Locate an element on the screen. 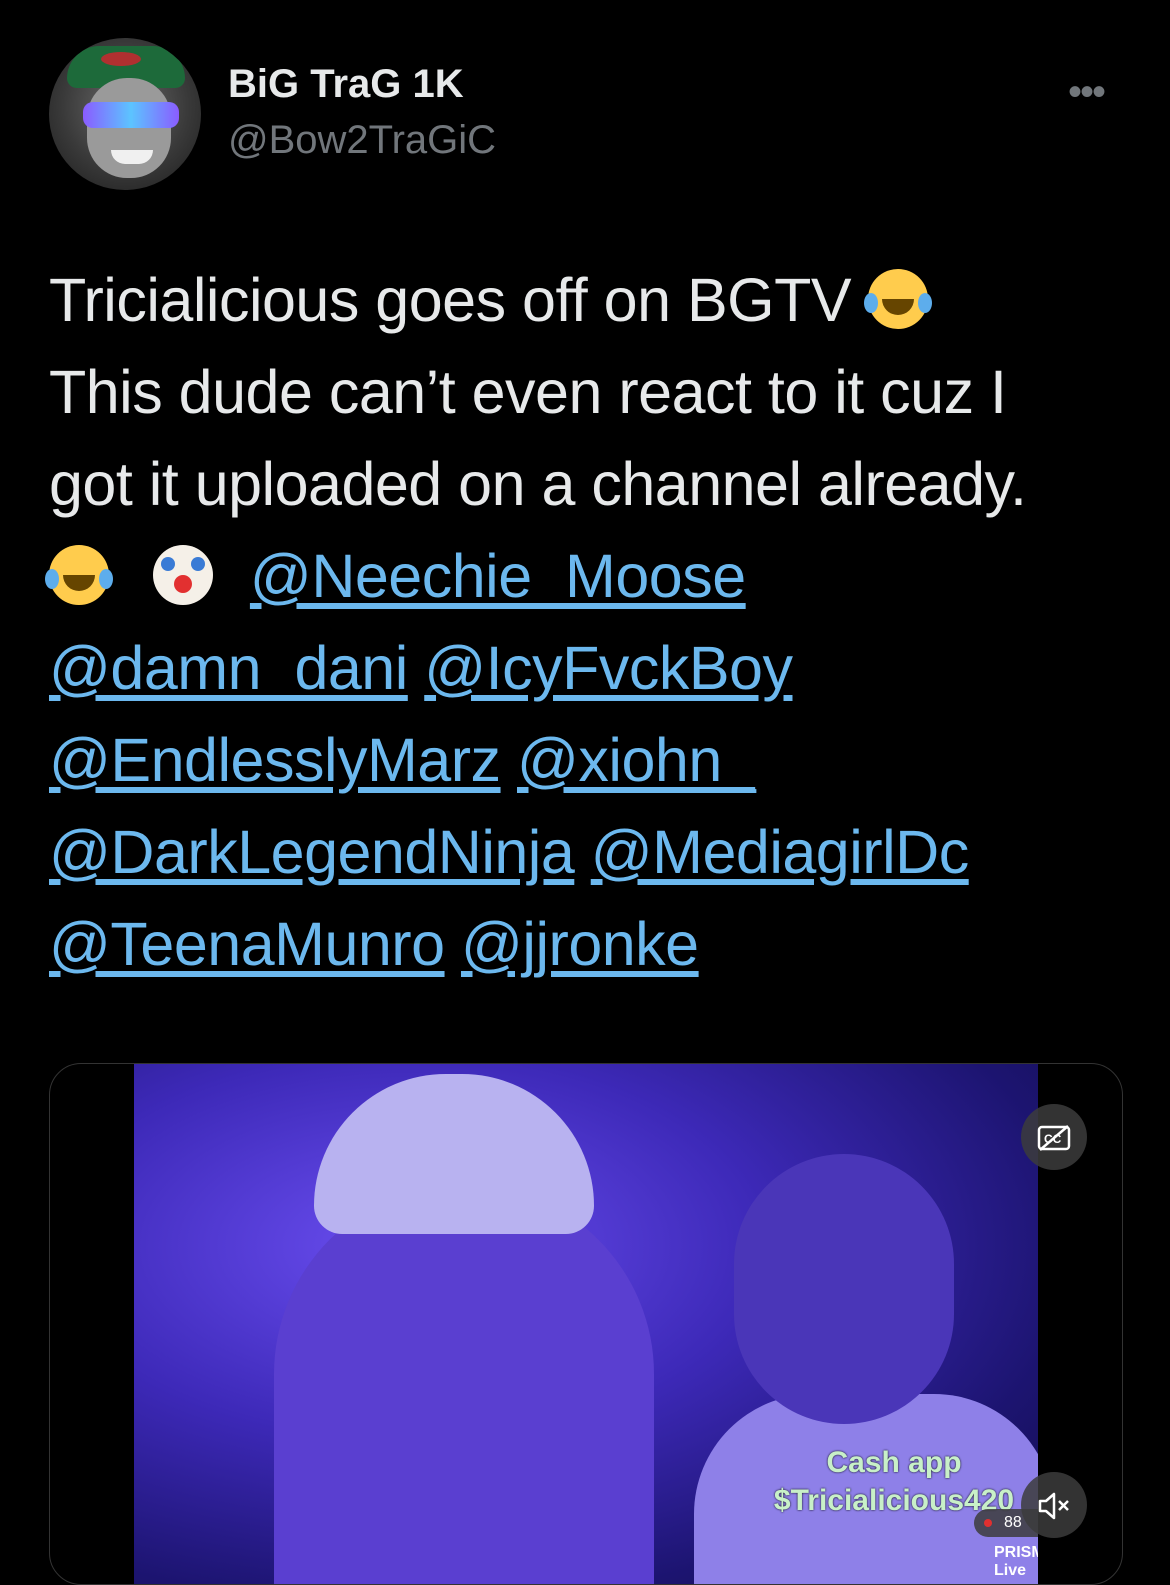 The height and width of the screenshot is (1585, 1170). mention-link: @MediagirlDc is located at coordinates (780, 852).